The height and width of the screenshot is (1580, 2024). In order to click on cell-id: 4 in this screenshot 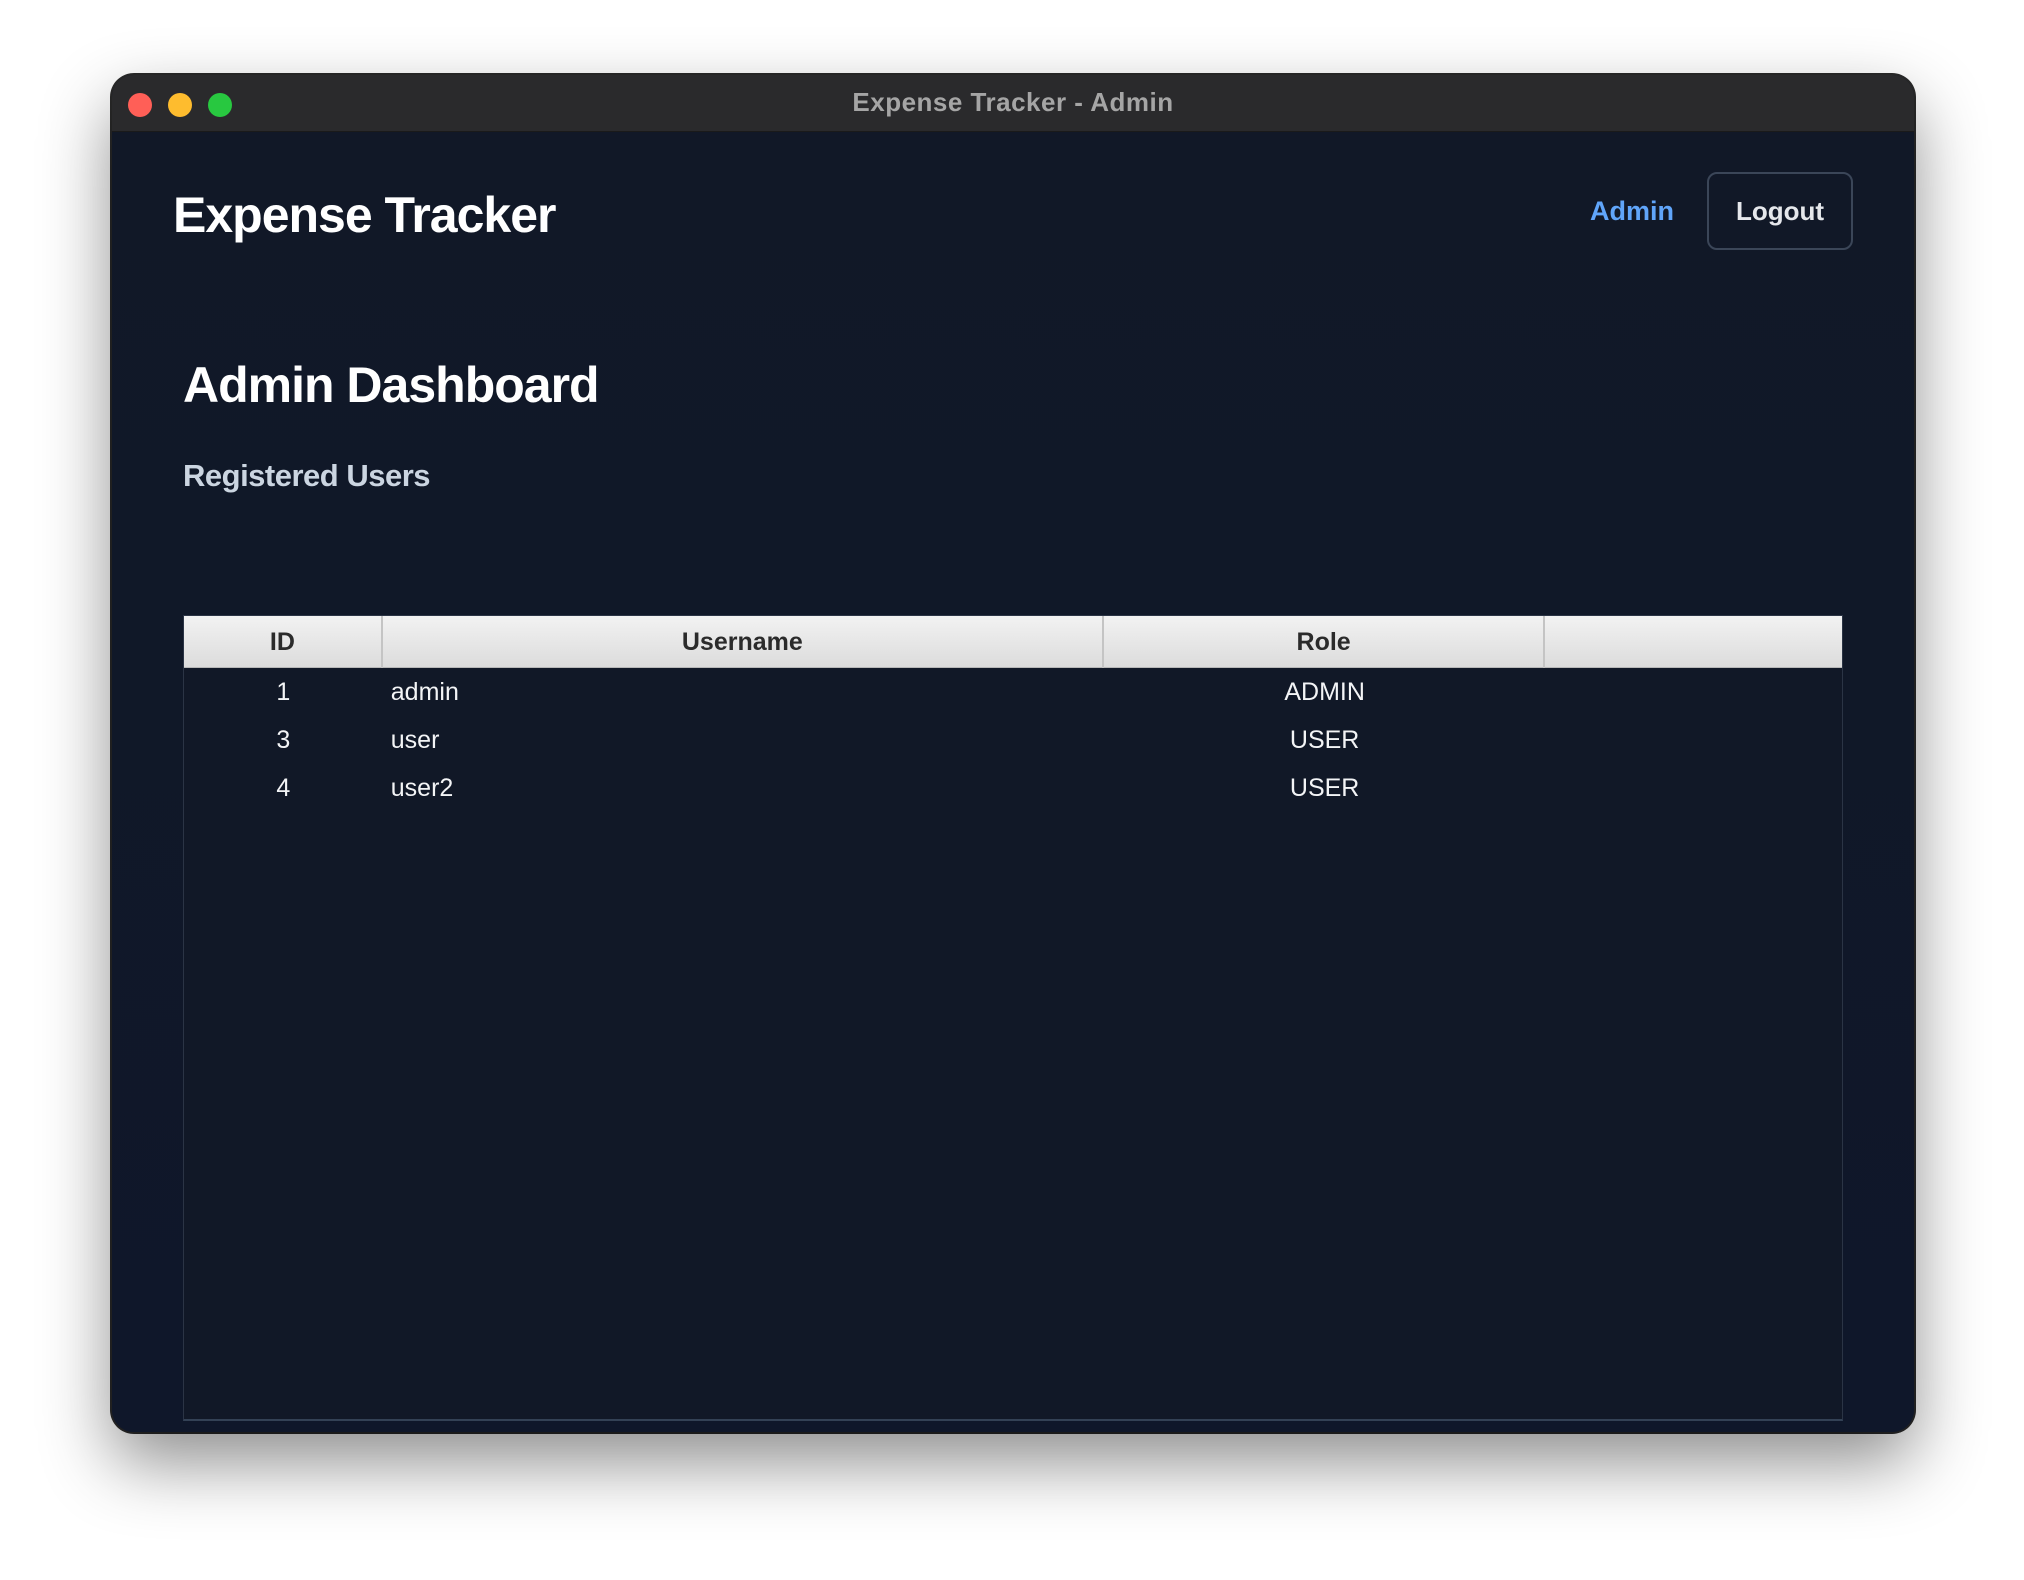, I will do `click(283, 788)`.